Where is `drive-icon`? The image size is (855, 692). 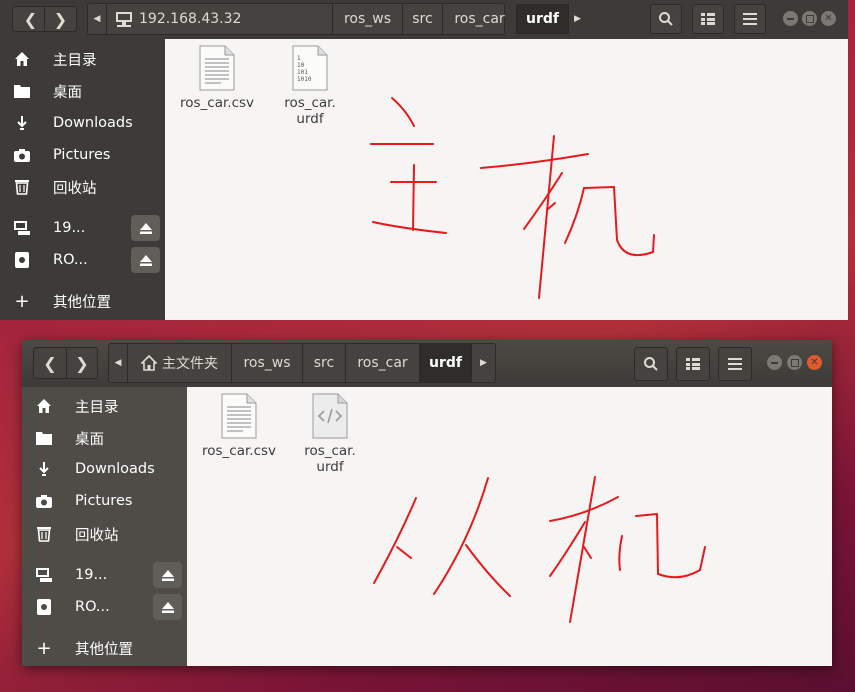 drive-icon is located at coordinates (44, 607).